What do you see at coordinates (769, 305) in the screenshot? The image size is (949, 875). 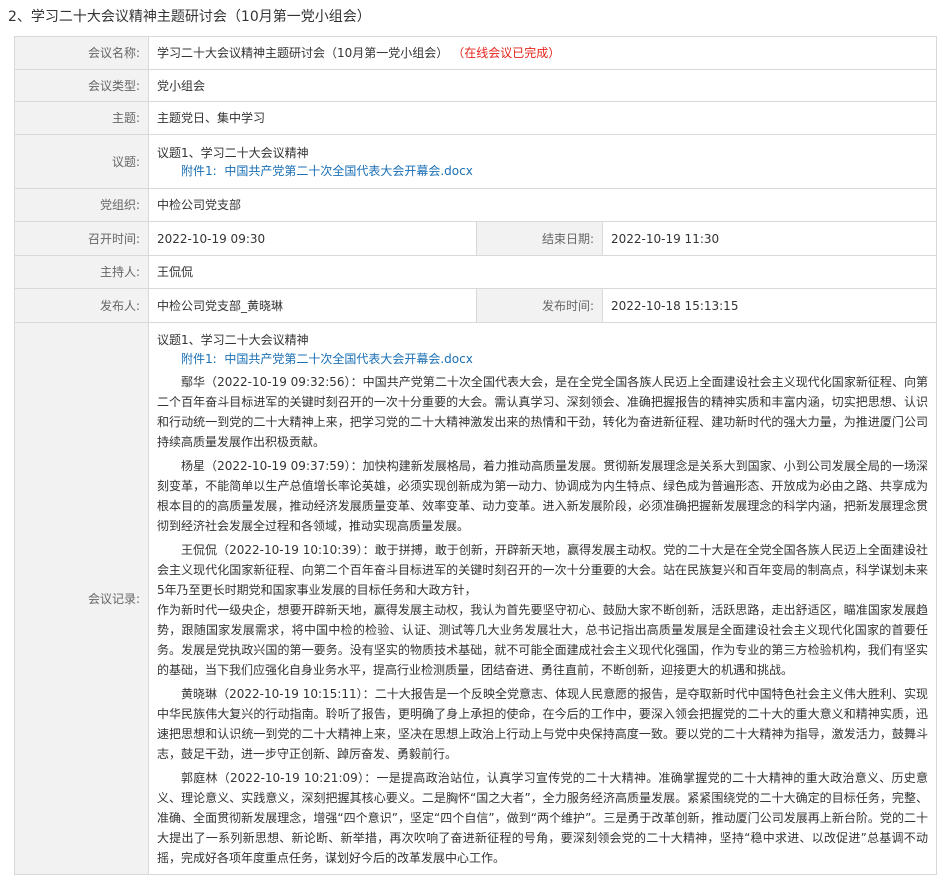 I see `meeting-publish-time: 2022-10-18 15:13:15` at bounding box center [769, 305].